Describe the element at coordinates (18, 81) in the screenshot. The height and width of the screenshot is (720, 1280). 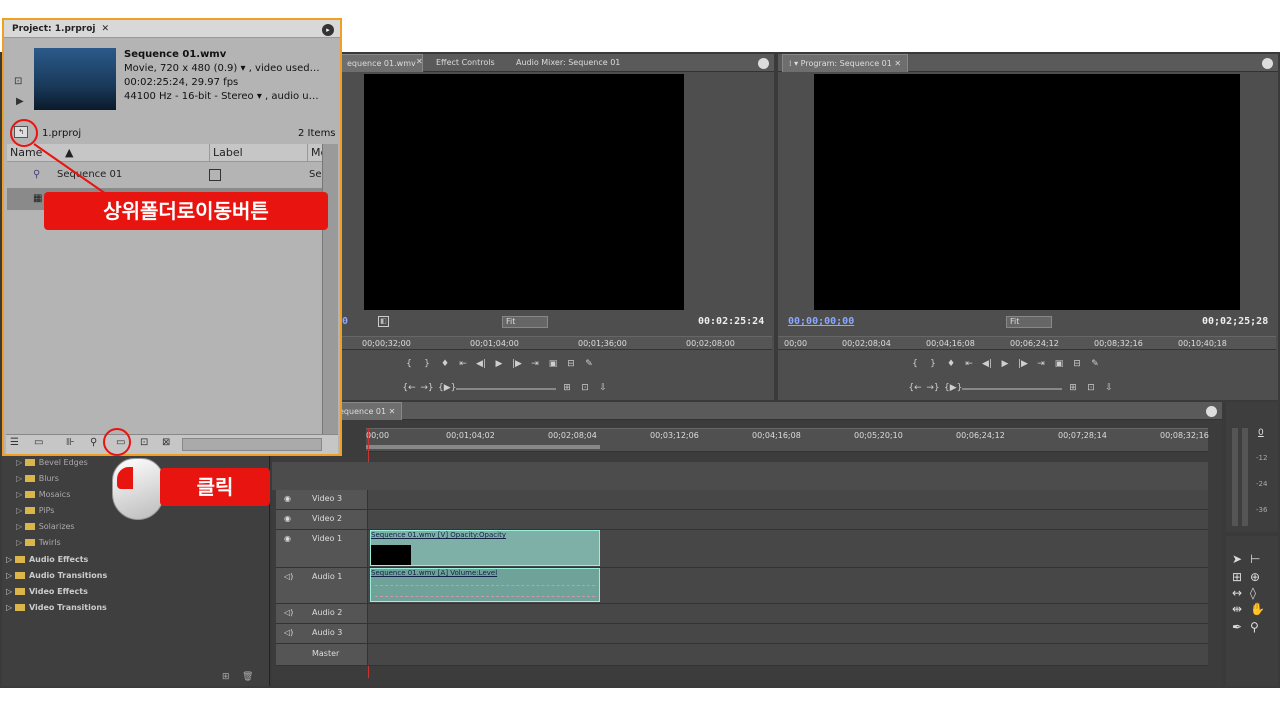
I see `poster-frame-icon: ⊡` at that location.